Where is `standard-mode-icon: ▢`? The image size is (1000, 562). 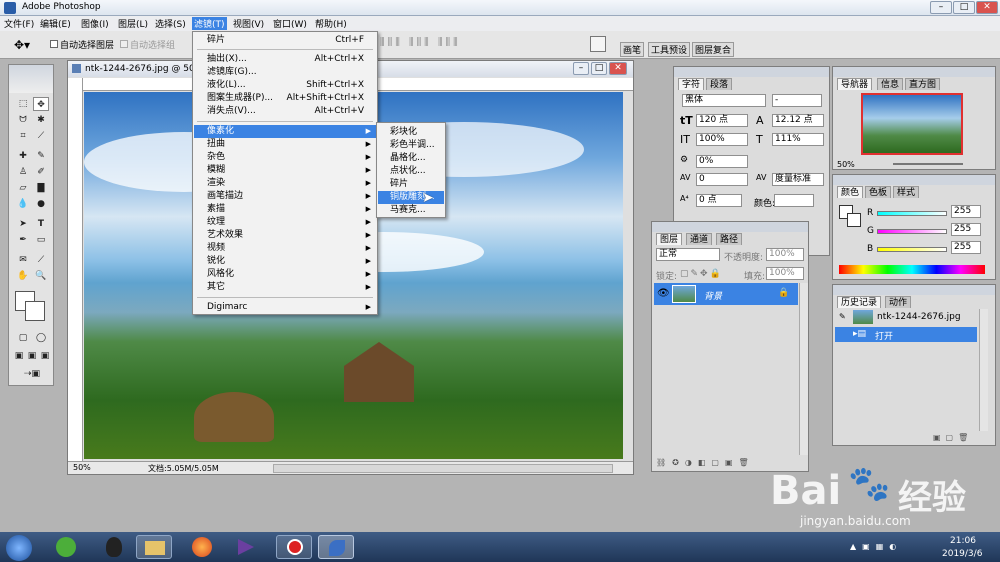 standard-mode-icon: ▢ is located at coordinates (23, 338).